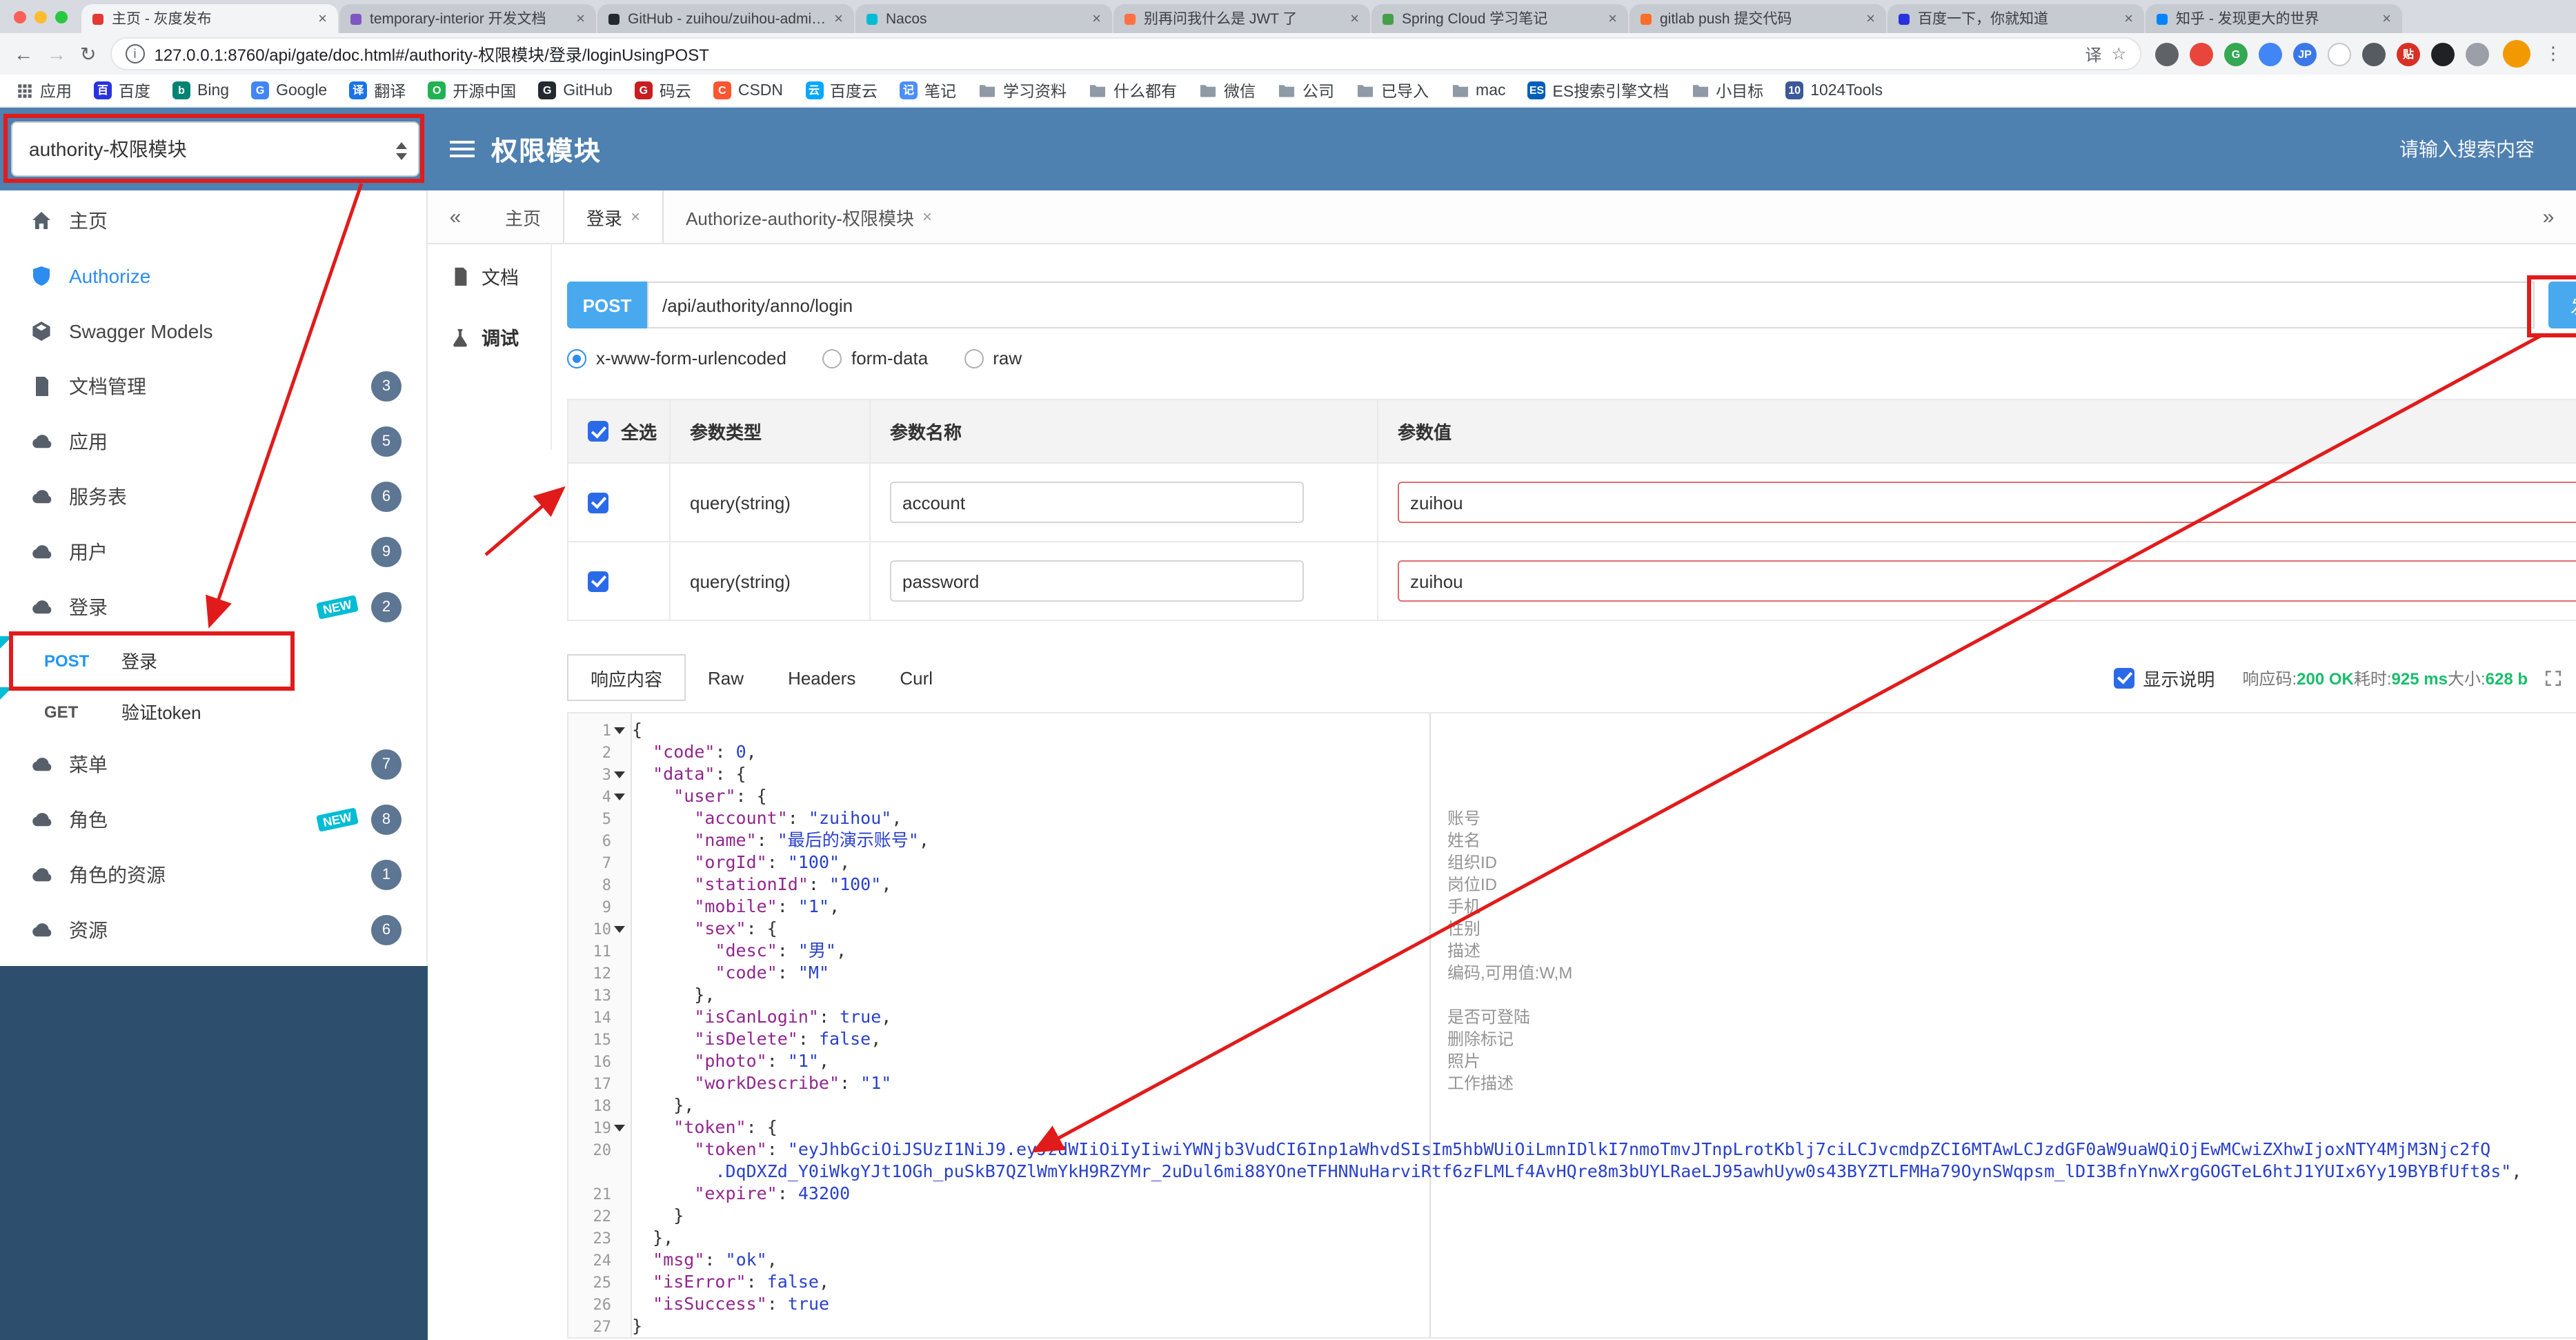 Image resolution: width=2576 pixels, height=1340 pixels. What do you see at coordinates (1757, 18) in the screenshot?
I see `browser-tab: gitlab push 提交代码 ×` at bounding box center [1757, 18].